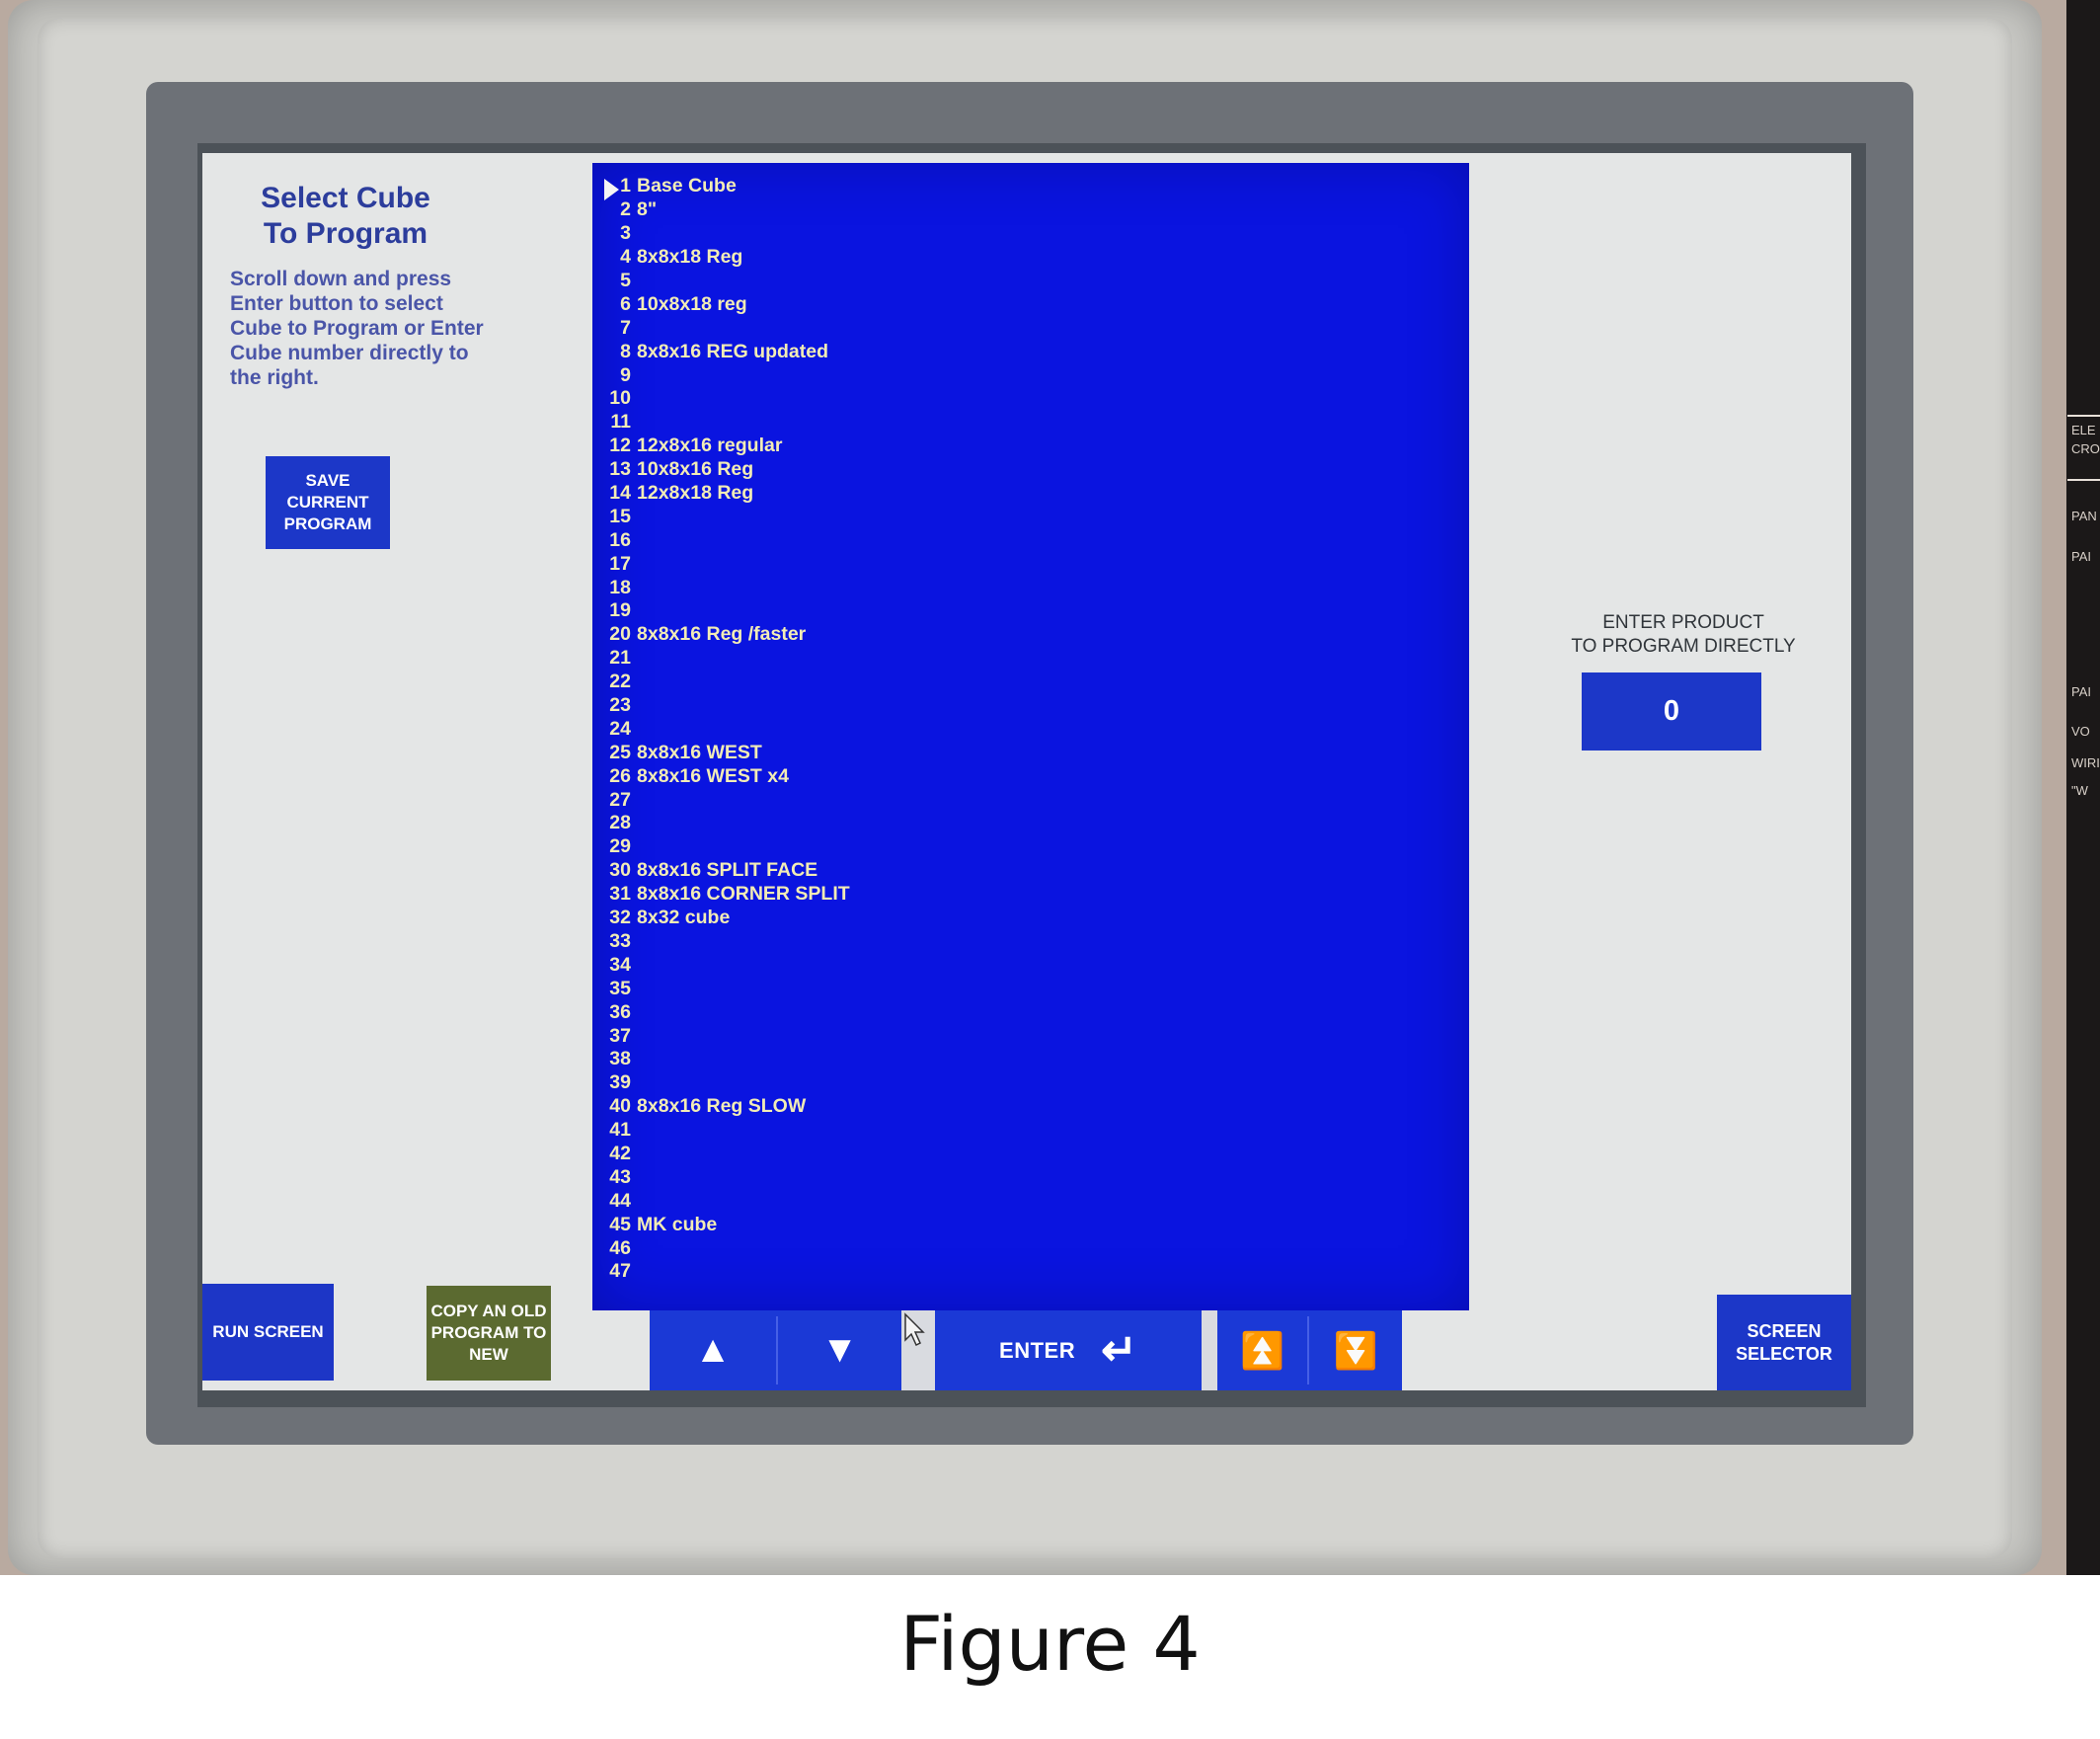 This screenshot has width=2100, height=1739. Describe the element at coordinates (1031, 423) in the screenshot. I see `program-list-item: 11` at that location.